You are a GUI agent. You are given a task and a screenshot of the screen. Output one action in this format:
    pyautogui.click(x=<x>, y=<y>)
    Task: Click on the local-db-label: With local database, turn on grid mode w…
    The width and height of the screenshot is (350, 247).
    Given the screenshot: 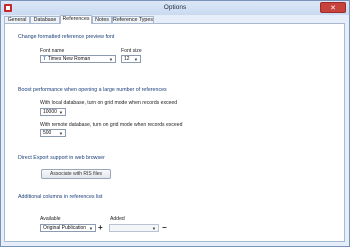 What is the action you would take?
    pyautogui.click(x=109, y=103)
    